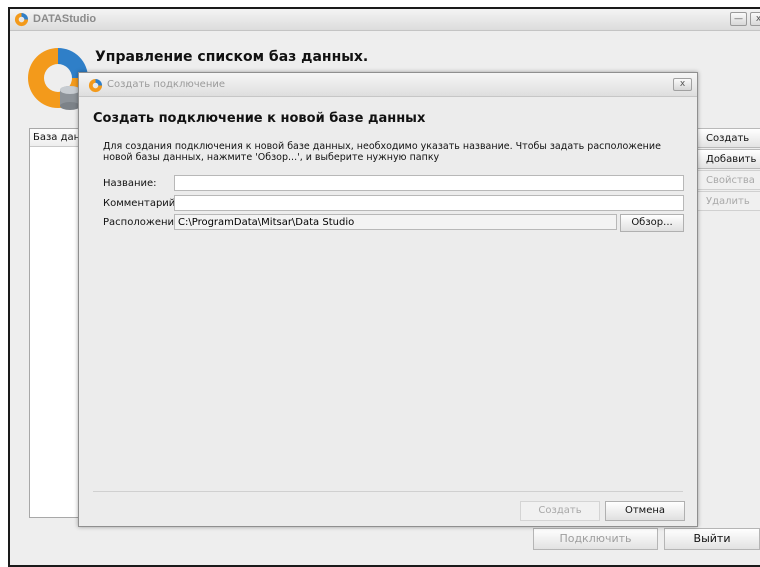  Describe the element at coordinates (728, 180) in the screenshot. I see `properties-button: Свойства` at that location.